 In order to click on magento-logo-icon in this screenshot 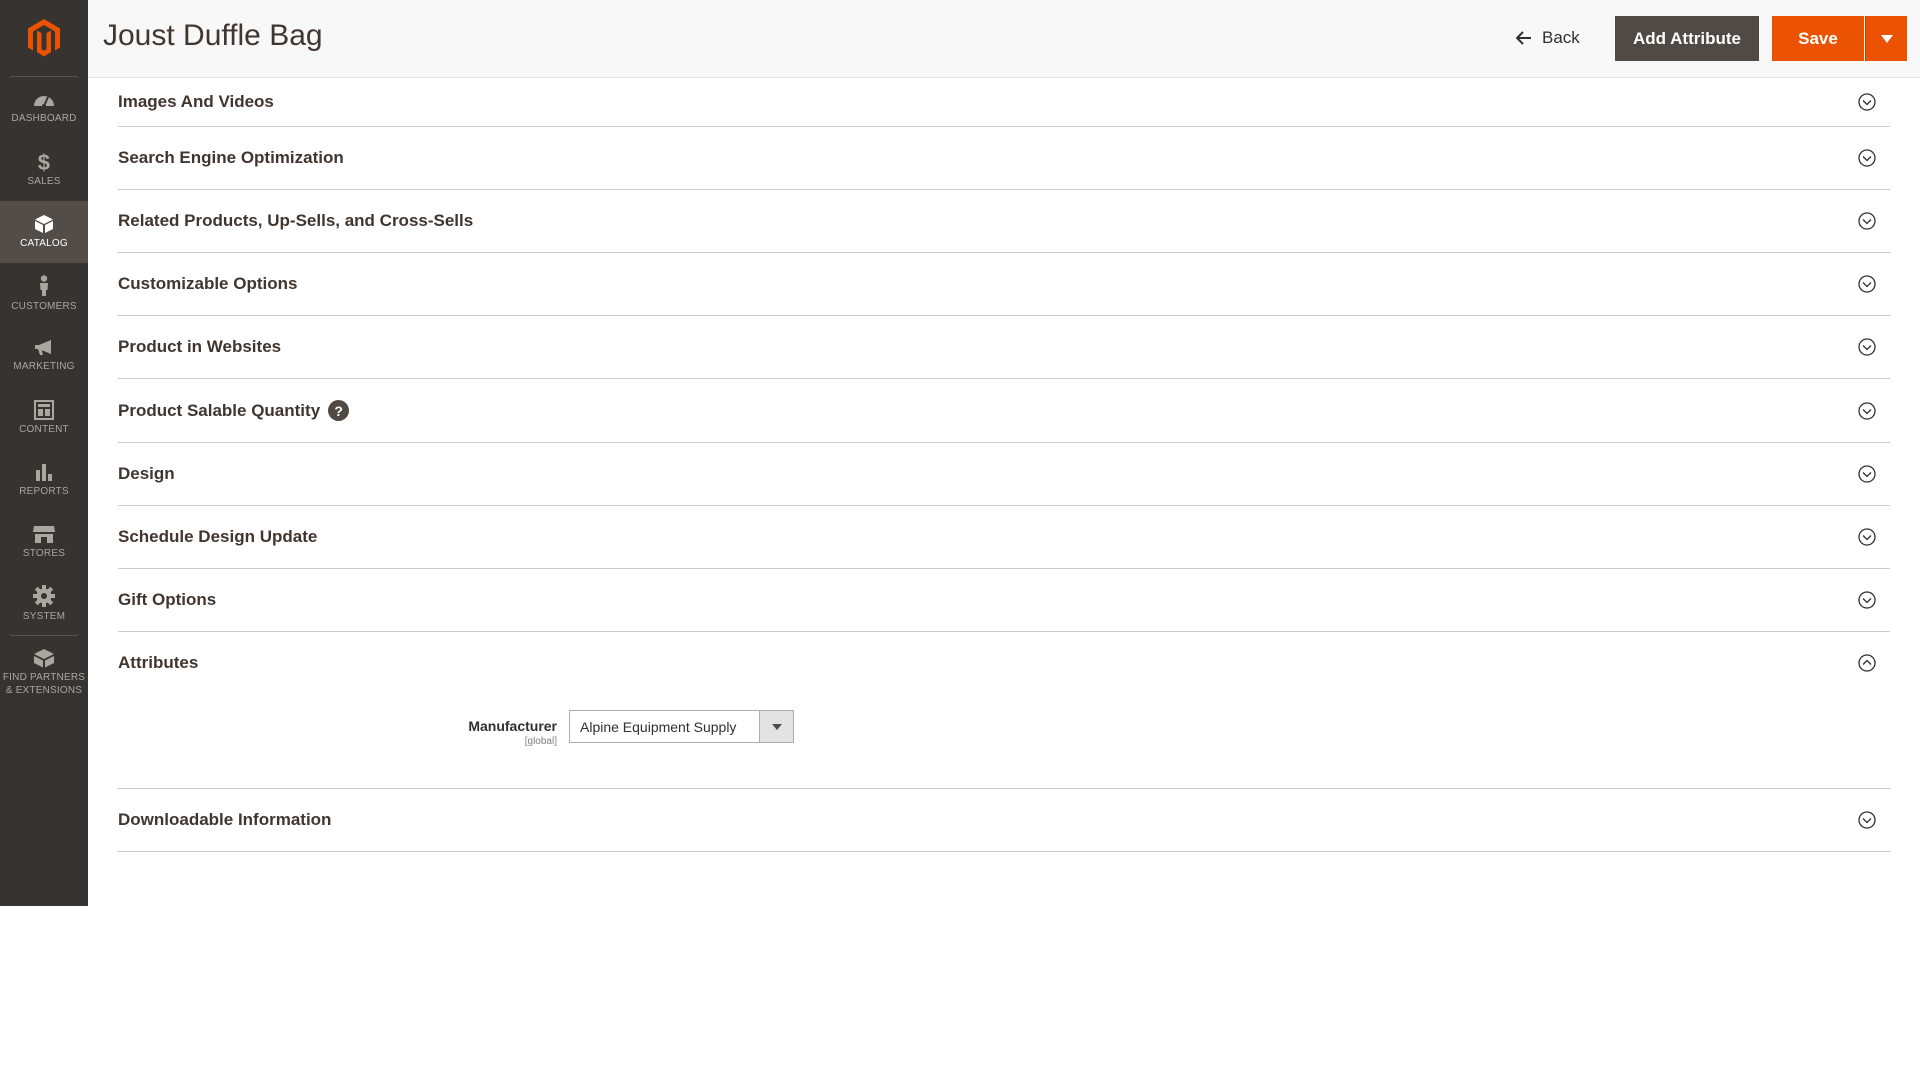, I will do `click(44, 38)`.